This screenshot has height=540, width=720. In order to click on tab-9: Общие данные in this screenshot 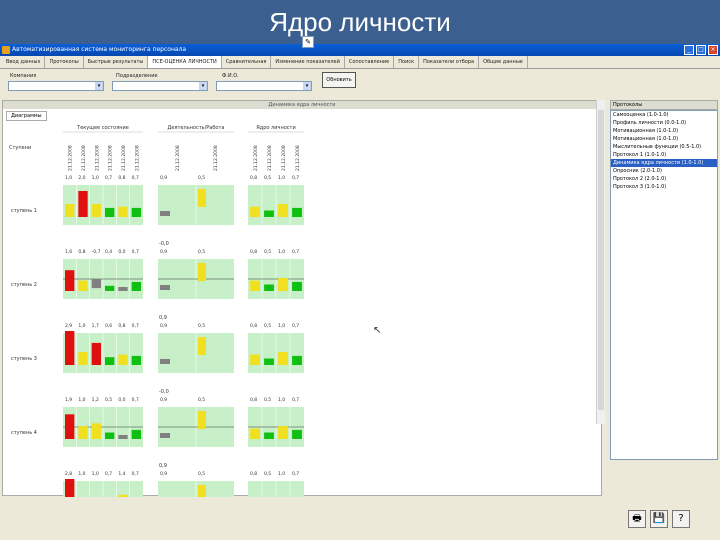, I will do `click(503, 62)`.